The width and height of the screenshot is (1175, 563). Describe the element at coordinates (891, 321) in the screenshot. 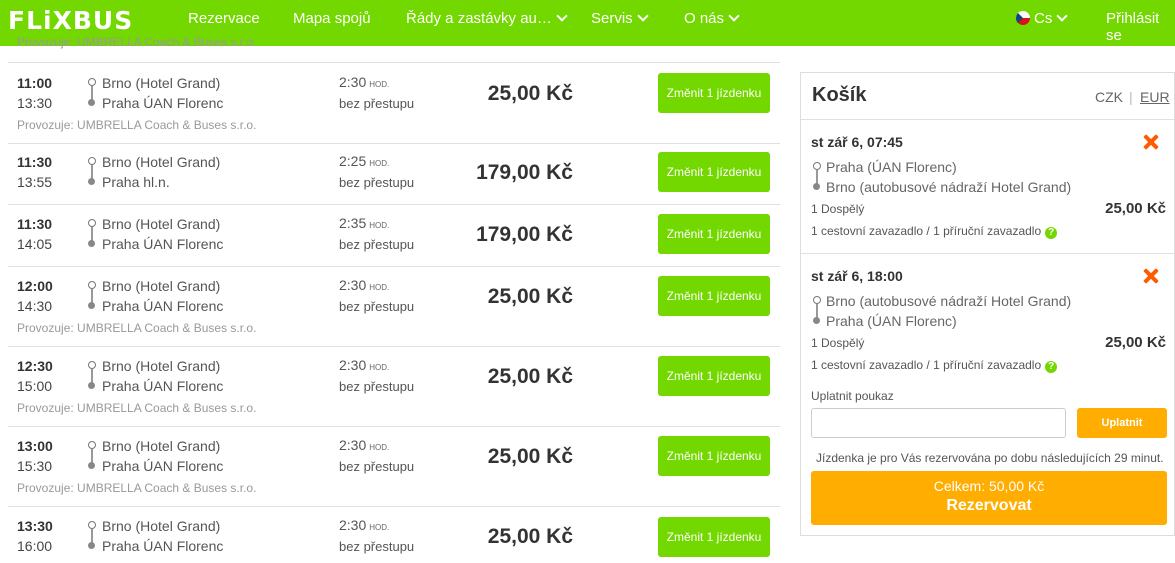

I see `trip-to-station: Praha (ÚAN Florenc)` at that location.